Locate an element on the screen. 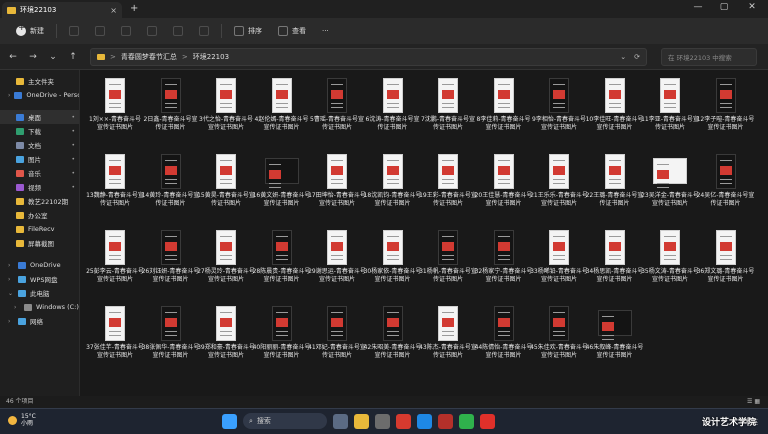 The image size is (768, 434). new-tab-button: + is located at coordinates (134, 8).